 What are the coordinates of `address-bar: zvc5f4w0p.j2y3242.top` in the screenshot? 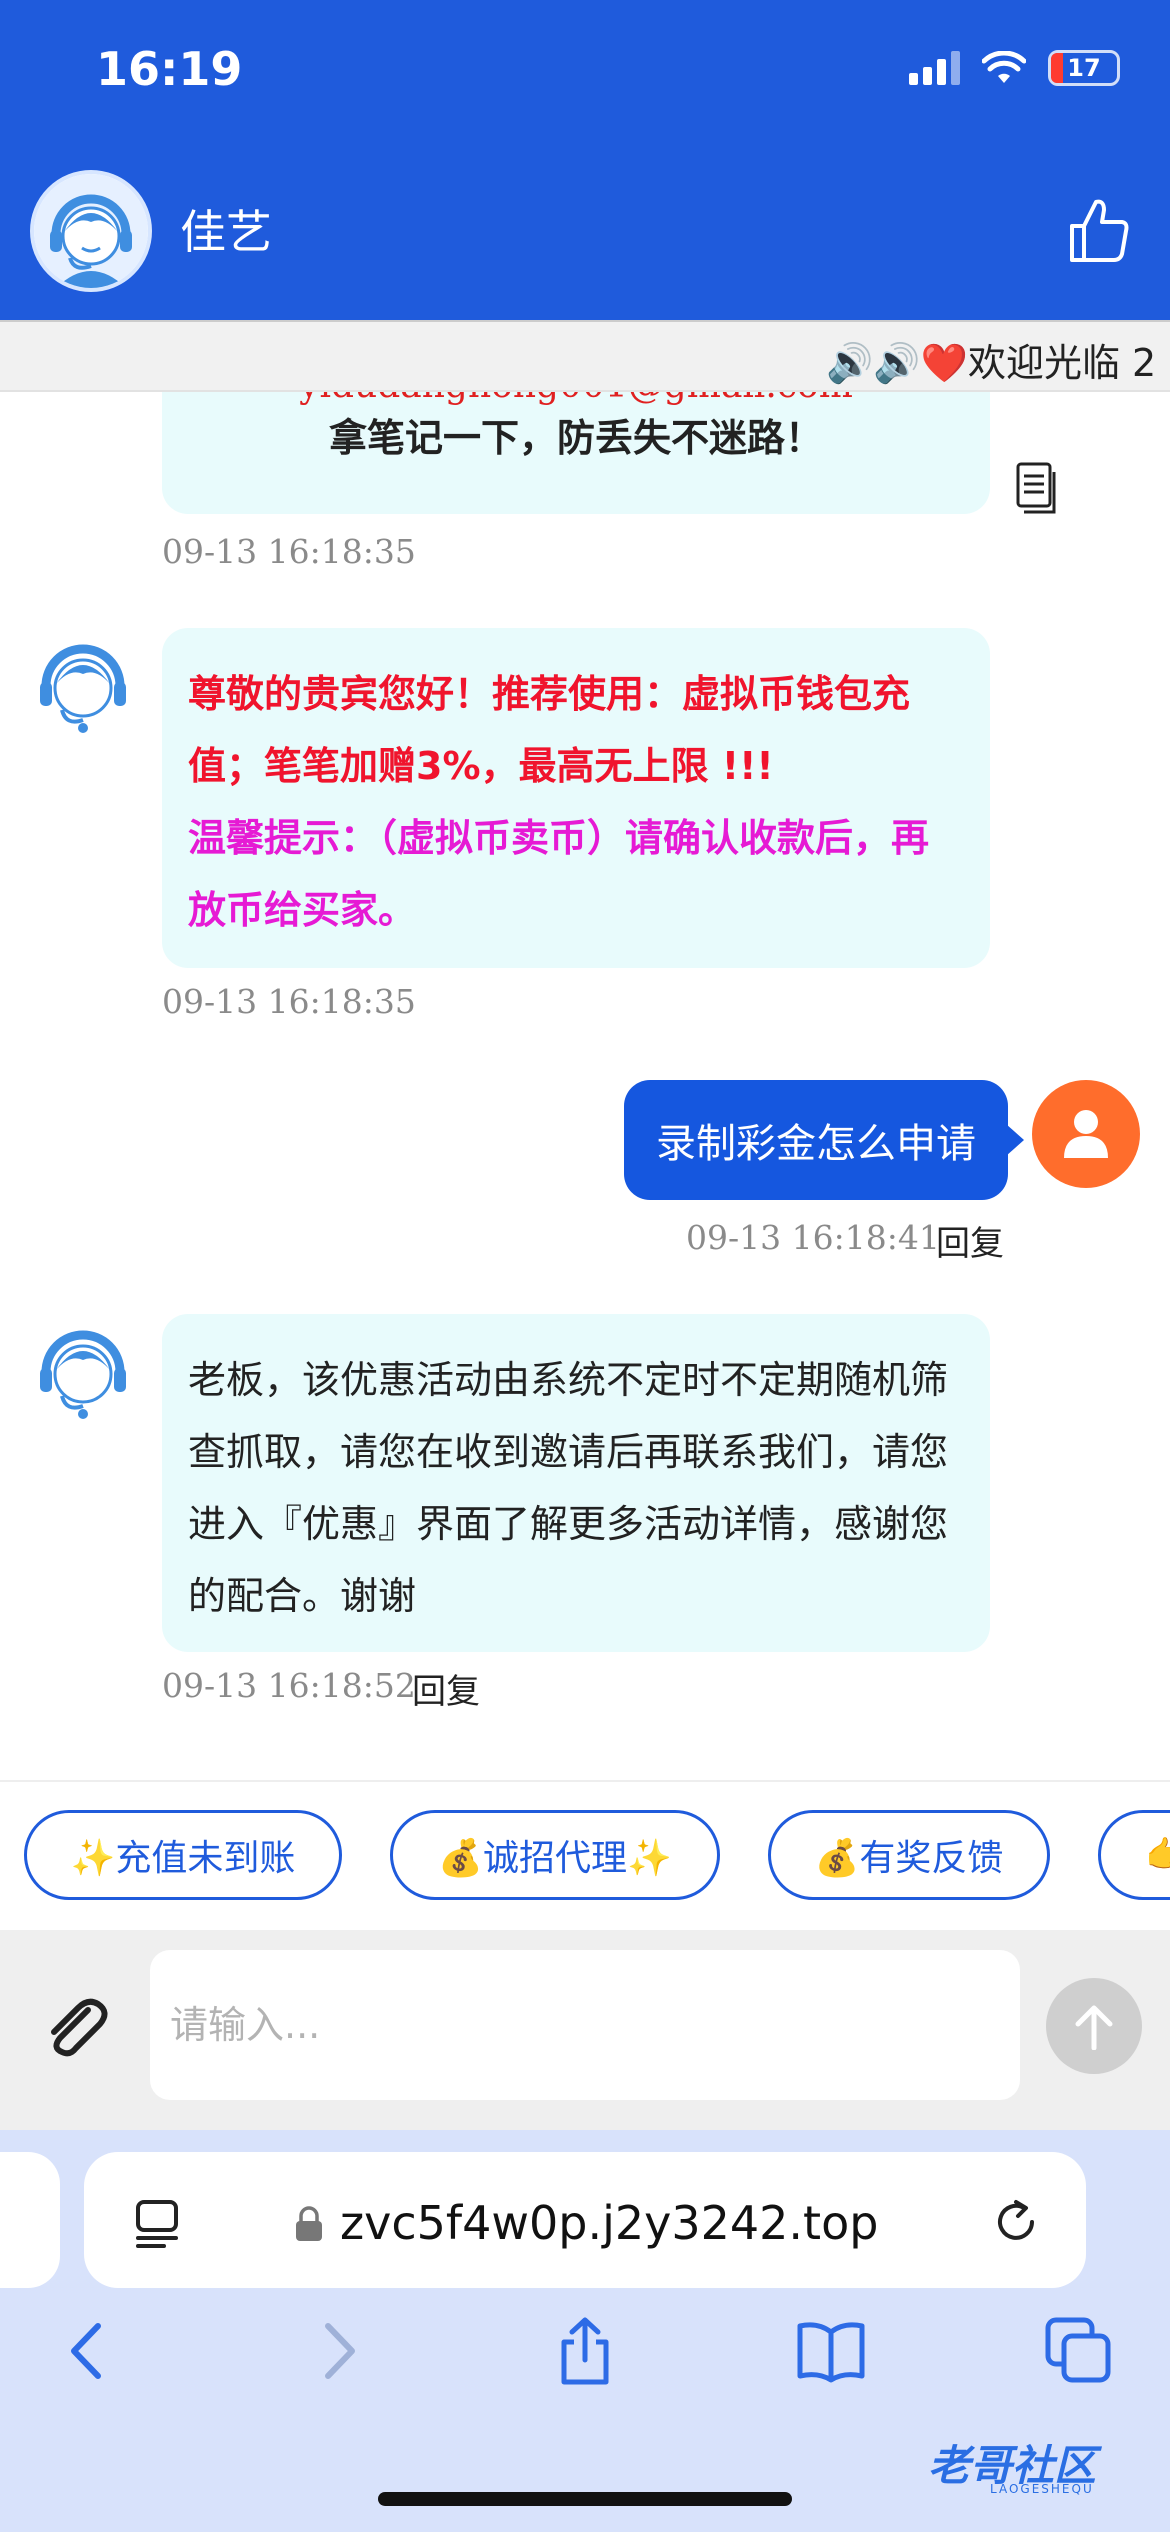 It's located at (585, 2220).